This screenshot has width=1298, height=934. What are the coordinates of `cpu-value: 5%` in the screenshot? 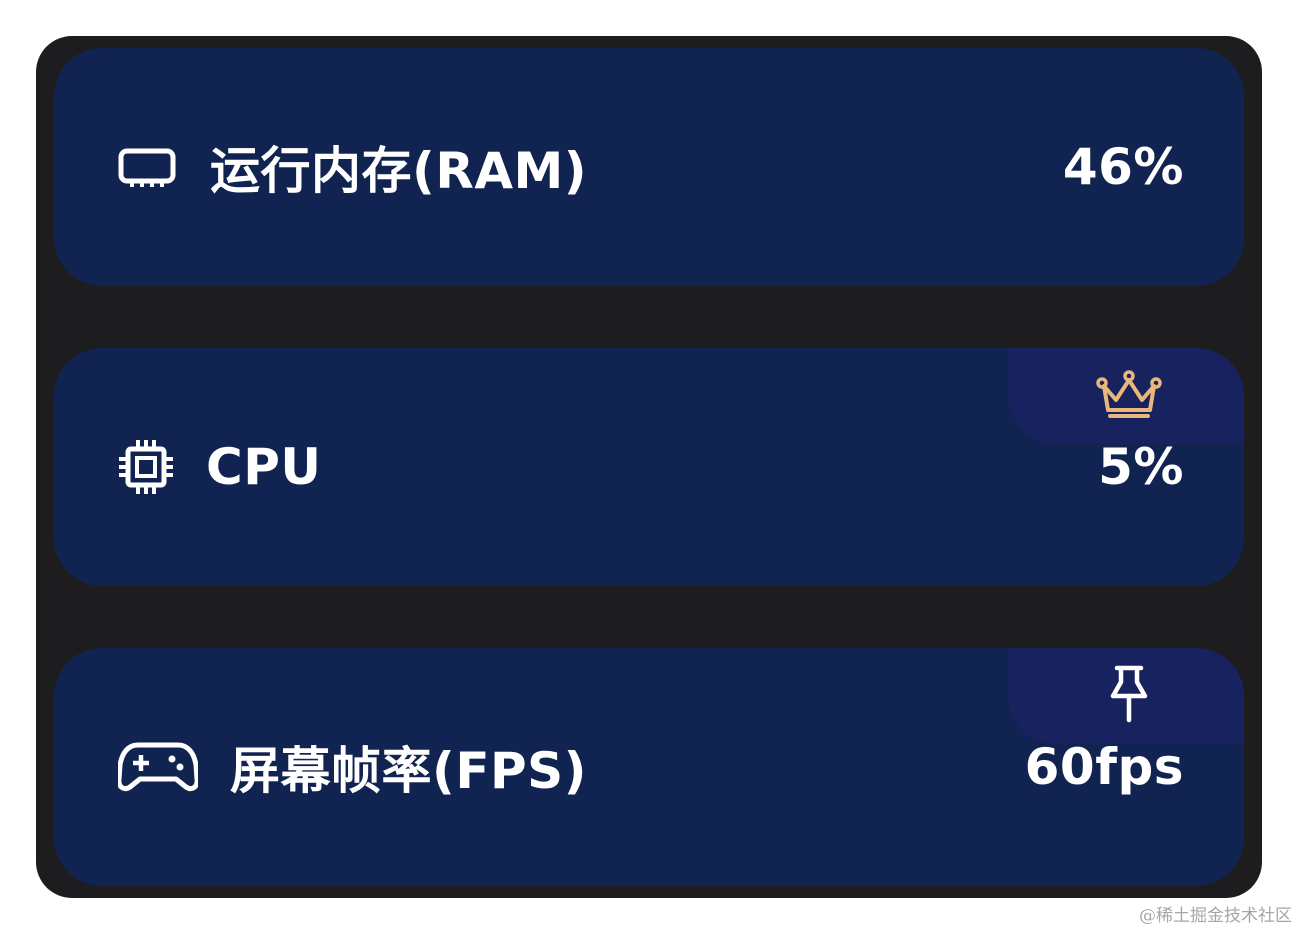 It's located at (1141, 467).